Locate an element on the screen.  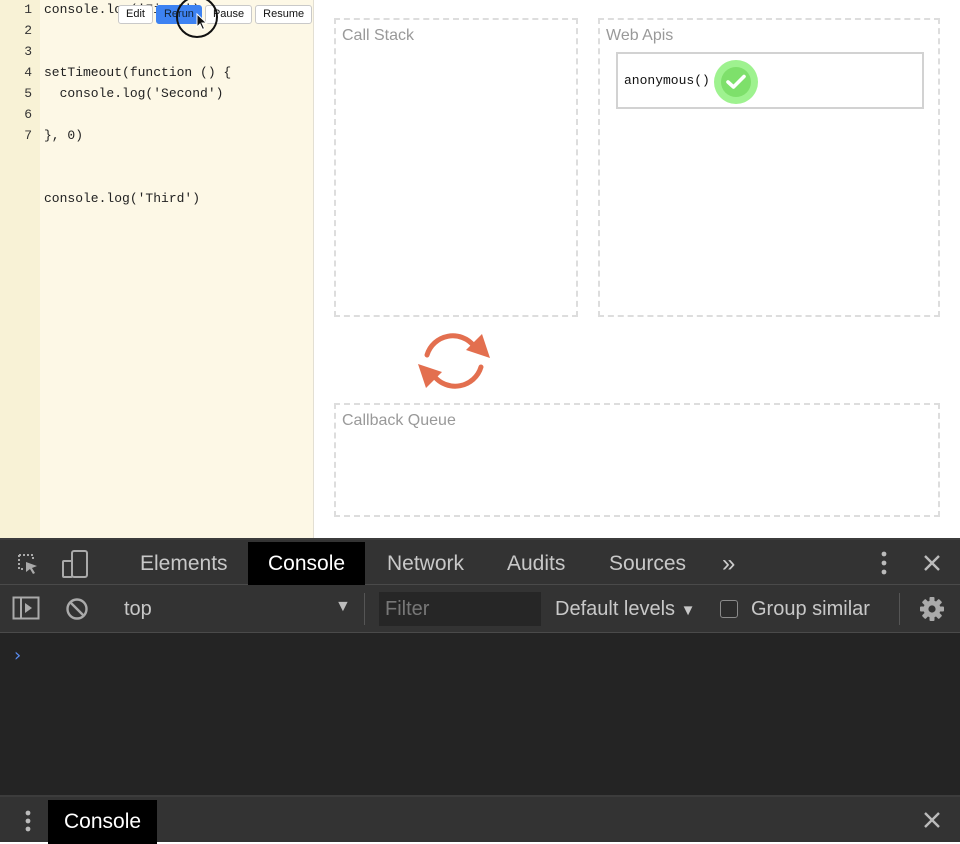
web-apis-panel: Web Apis anonymous() is located at coordinates (769, 167).